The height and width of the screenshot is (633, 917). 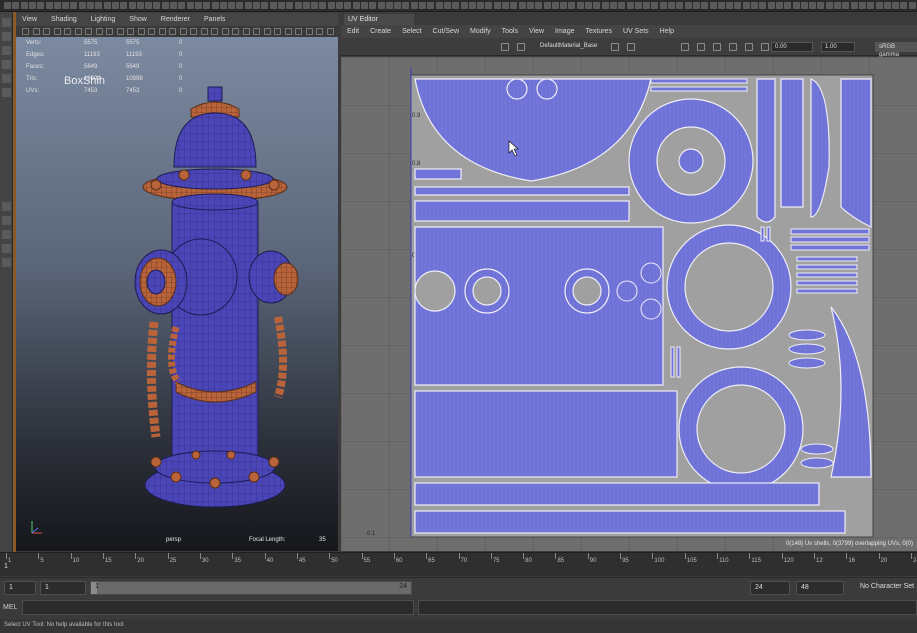 What do you see at coordinates (765, 47) in the screenshot?
I see `exposure-reset-icon` at bounding box center [765, 47].